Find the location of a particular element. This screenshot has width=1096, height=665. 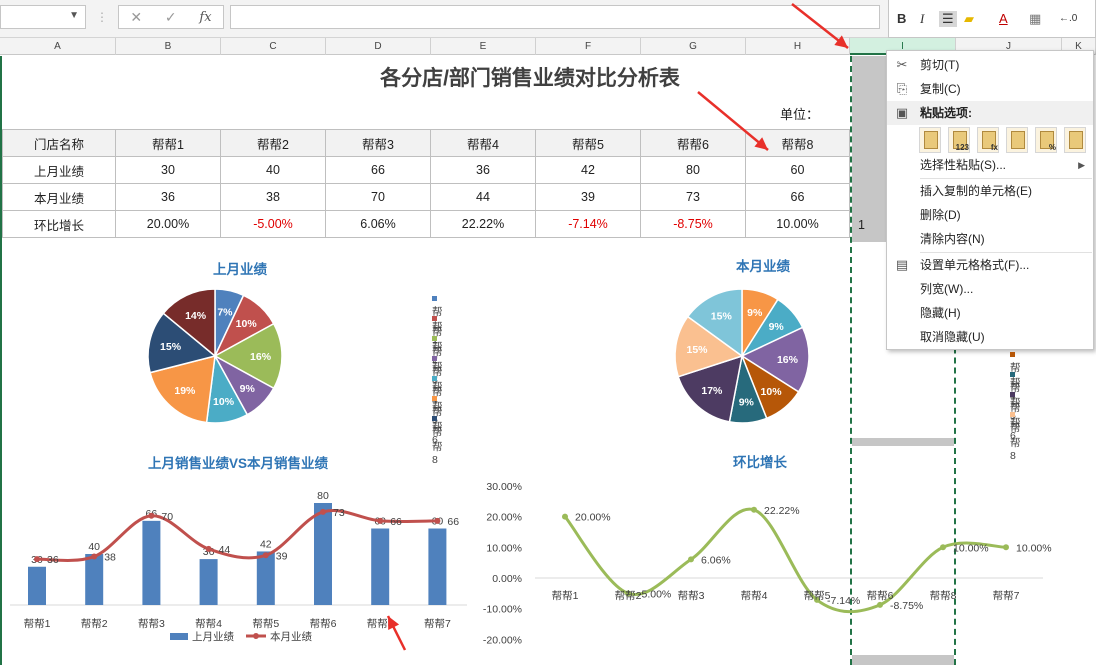

paste-link-button is located at coordinates (1075, 140).